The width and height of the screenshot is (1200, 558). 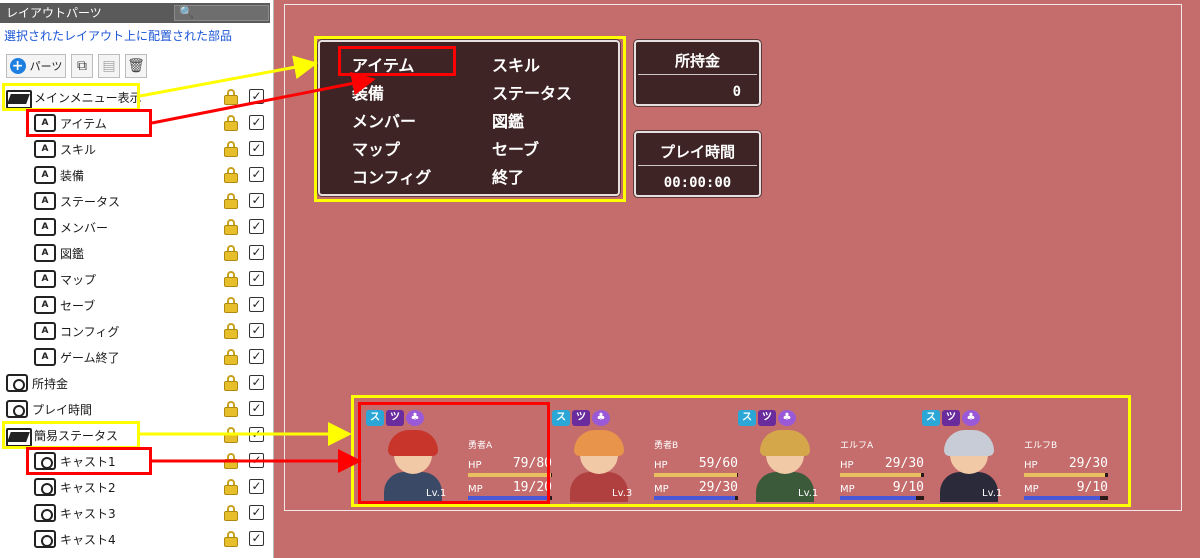 What do you see at coordinates (72, 253) in the screenshot?
I see `tree-row-label: 図鑑` at bounding box center [72, 253].